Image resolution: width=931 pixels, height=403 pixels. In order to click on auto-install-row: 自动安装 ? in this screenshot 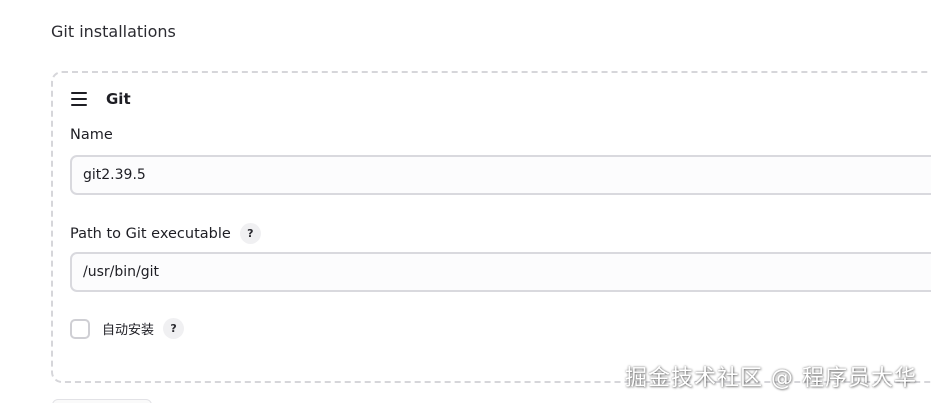, I will do `click(127, 328)`.